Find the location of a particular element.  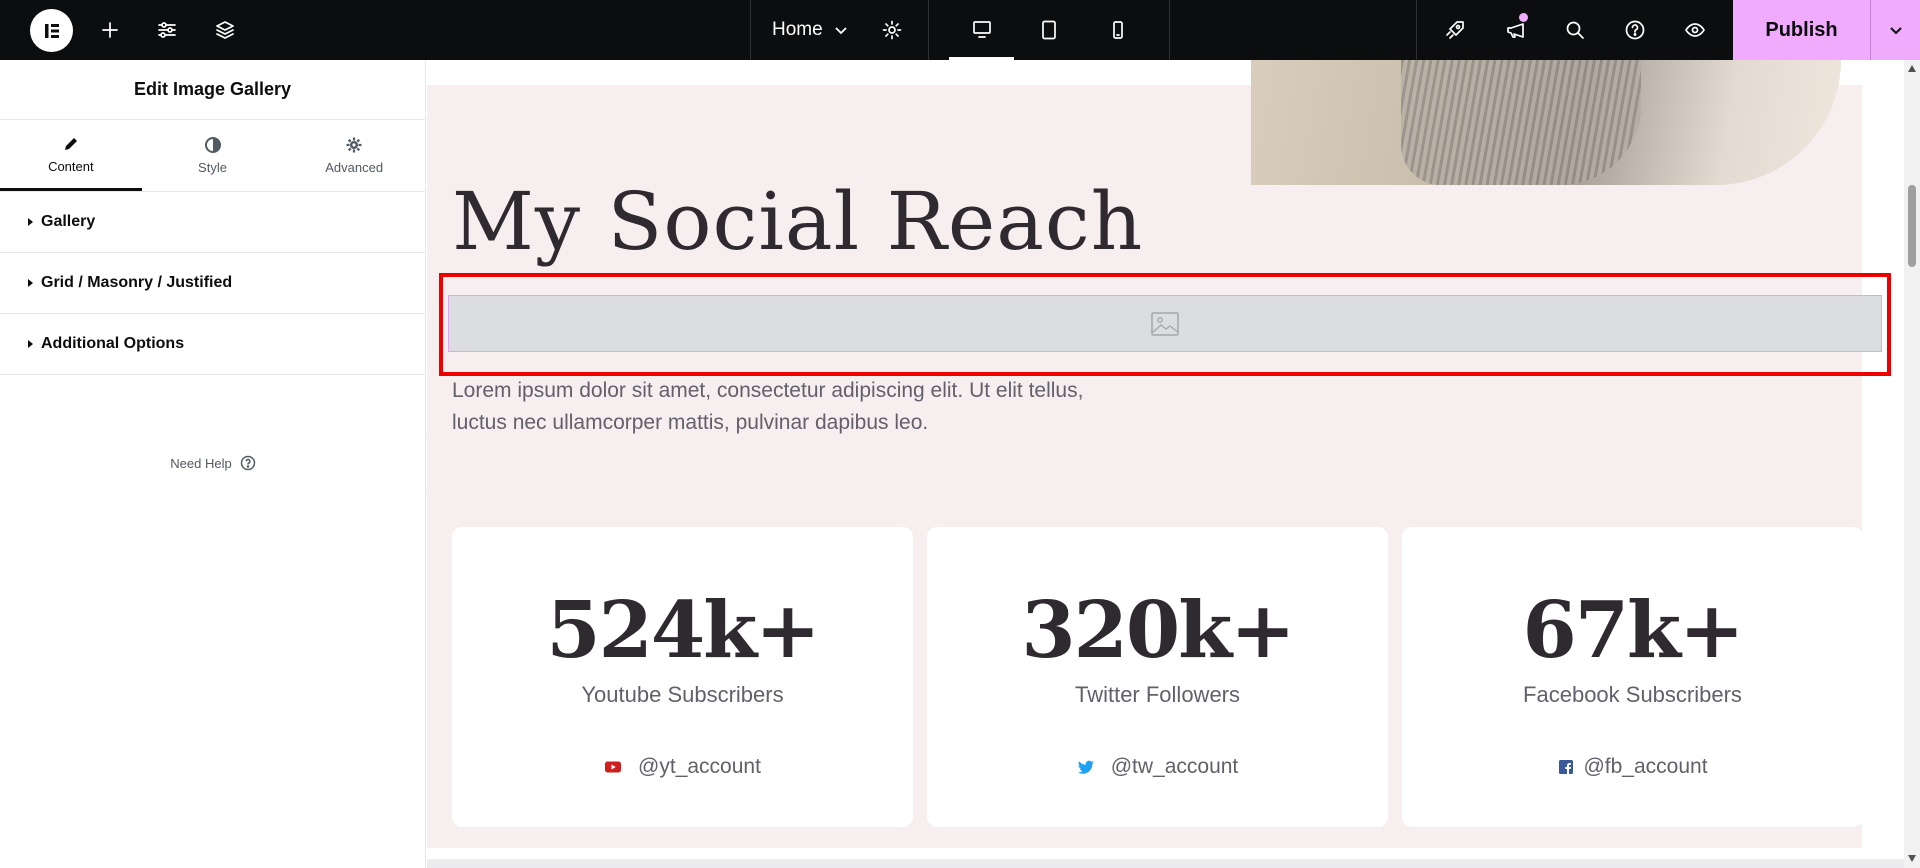

section-label: Grid / Masonry / Justified is located at coordinates (137, 282).